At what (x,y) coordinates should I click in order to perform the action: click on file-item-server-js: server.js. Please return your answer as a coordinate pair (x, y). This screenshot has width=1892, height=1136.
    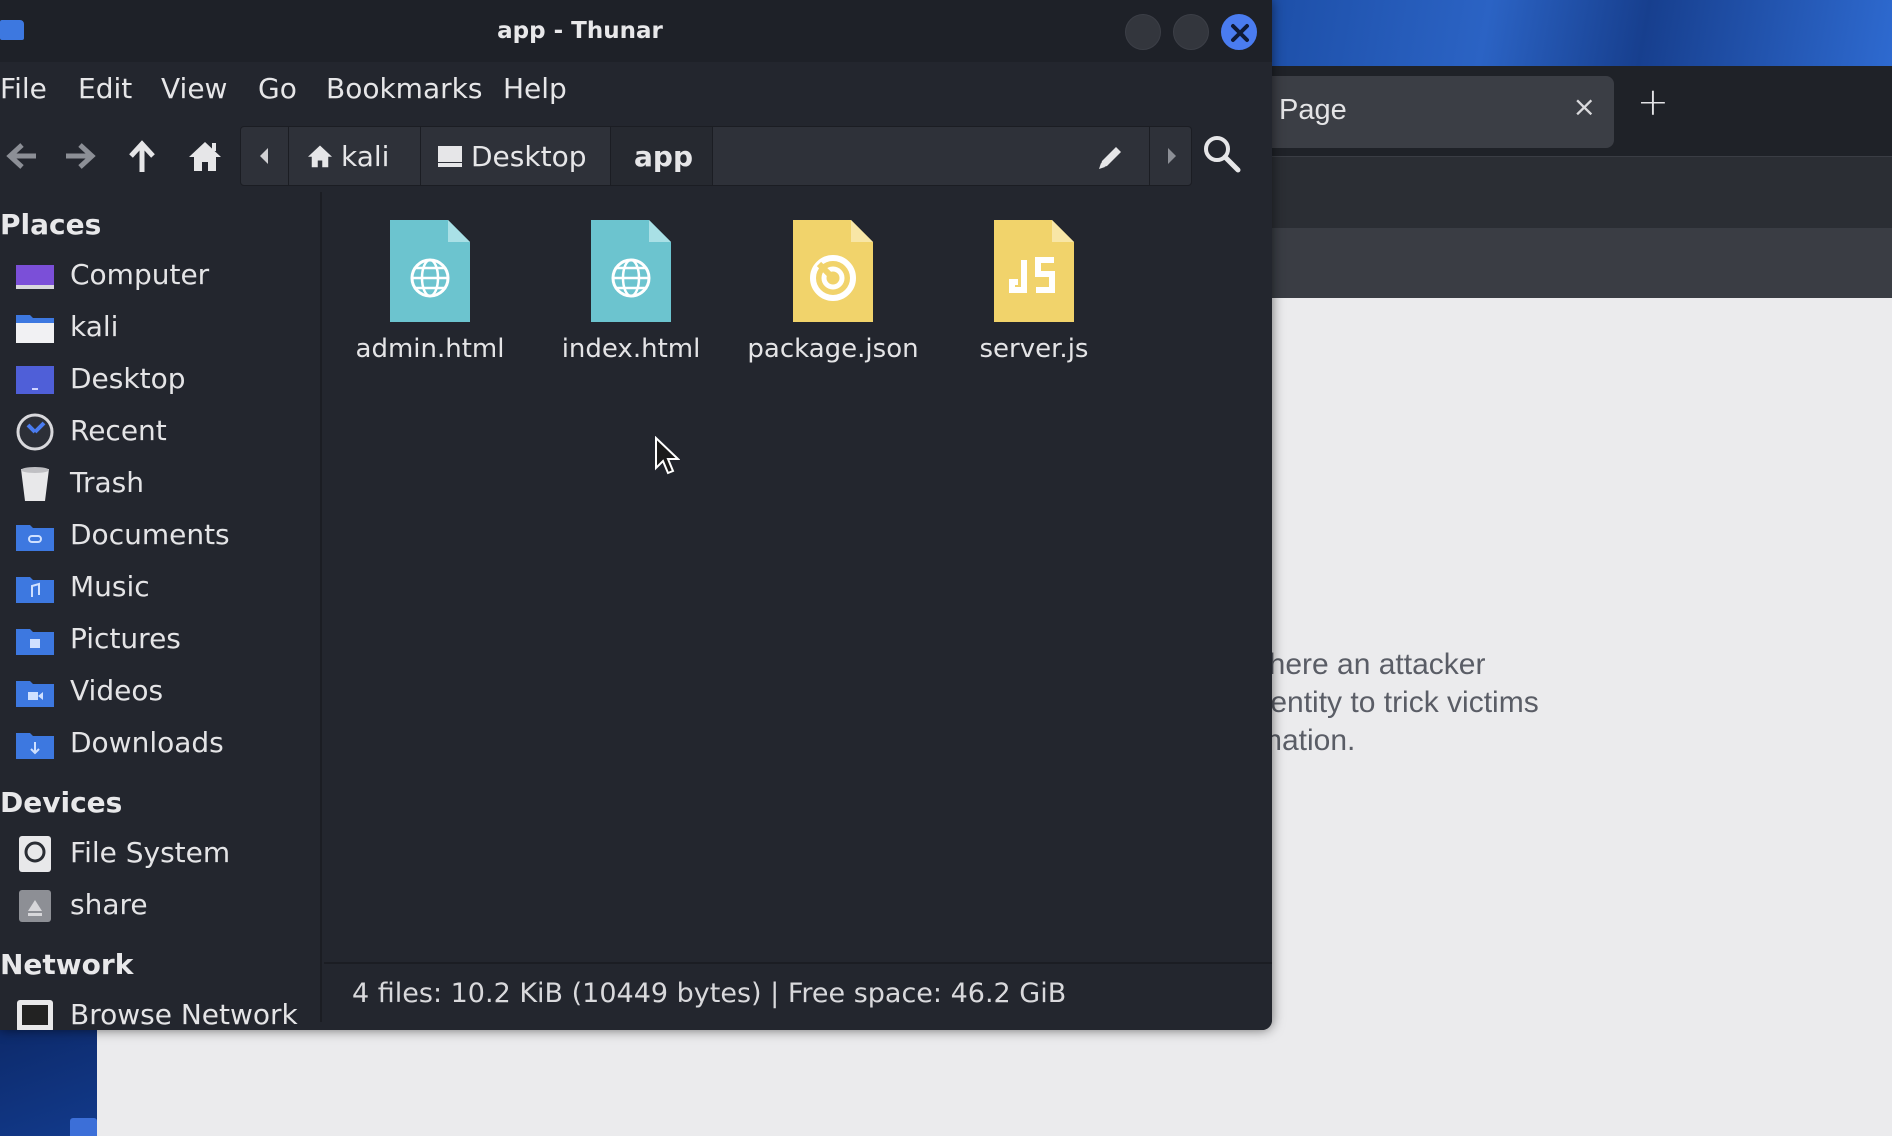
    Looking at the image, I should click on (1034, 301).